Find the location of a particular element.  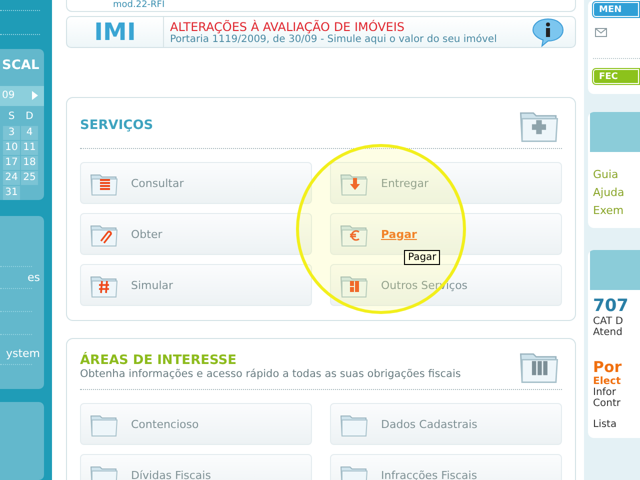

tile-link: Dados Cadastrais is located at coordinates (429, 424).